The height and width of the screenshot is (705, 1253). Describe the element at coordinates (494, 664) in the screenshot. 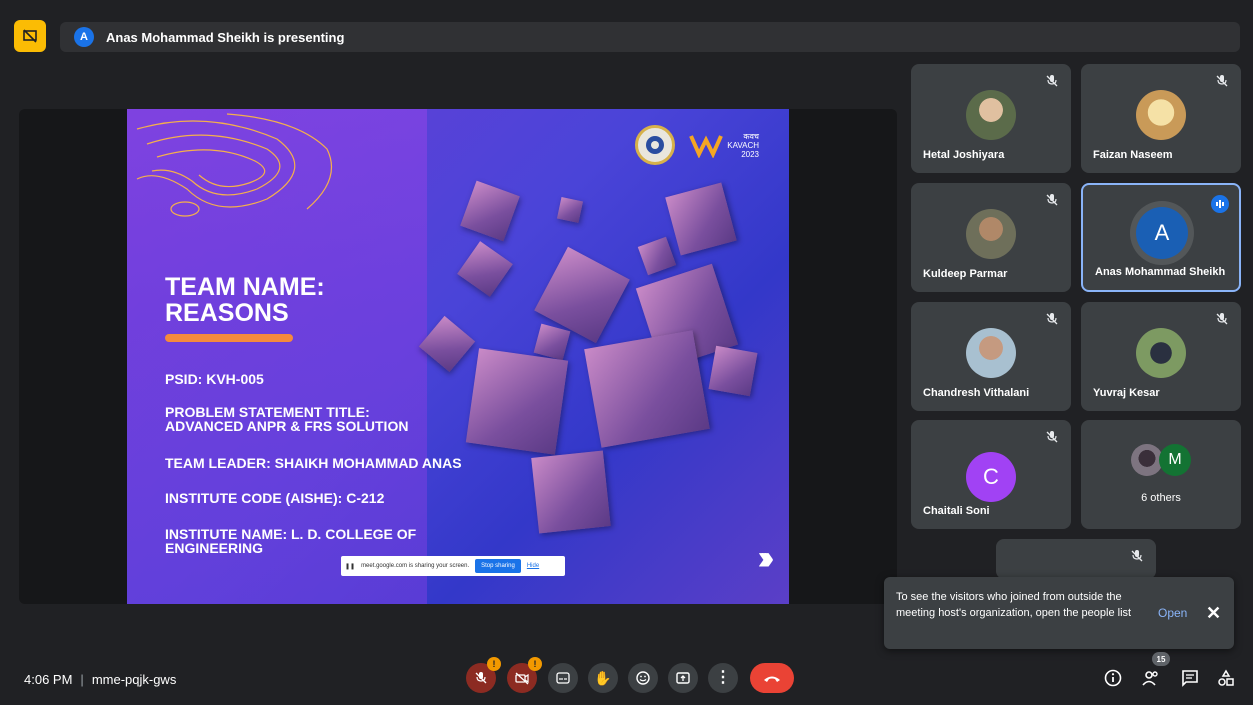

I see `mic-warning-badge: !` at that location.